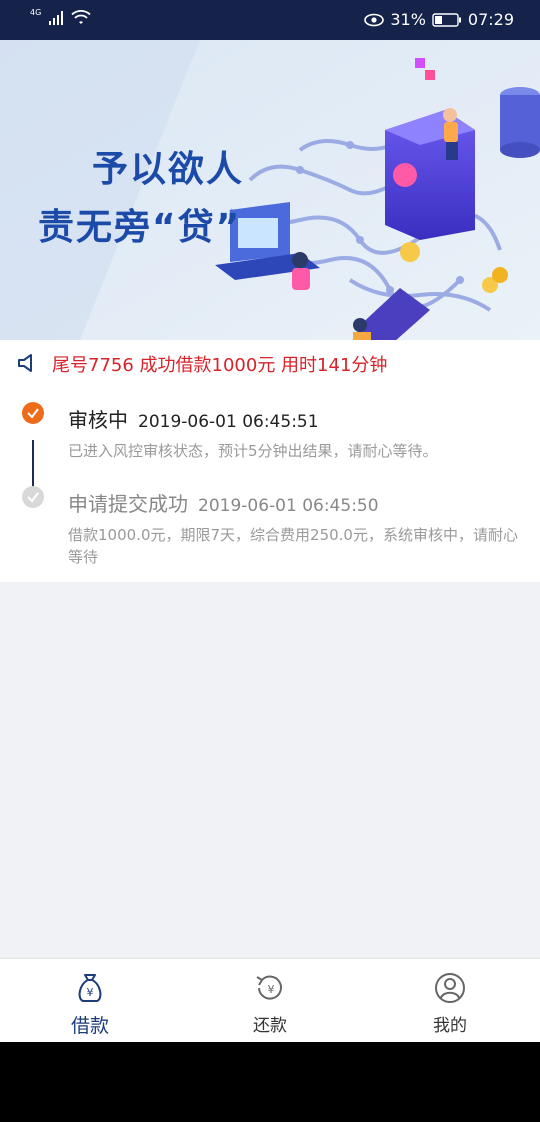  What do you see at coordinates (408, 19) in the screenshot?
I see `battery-percent: 31%` at bounding box center [408, 19].